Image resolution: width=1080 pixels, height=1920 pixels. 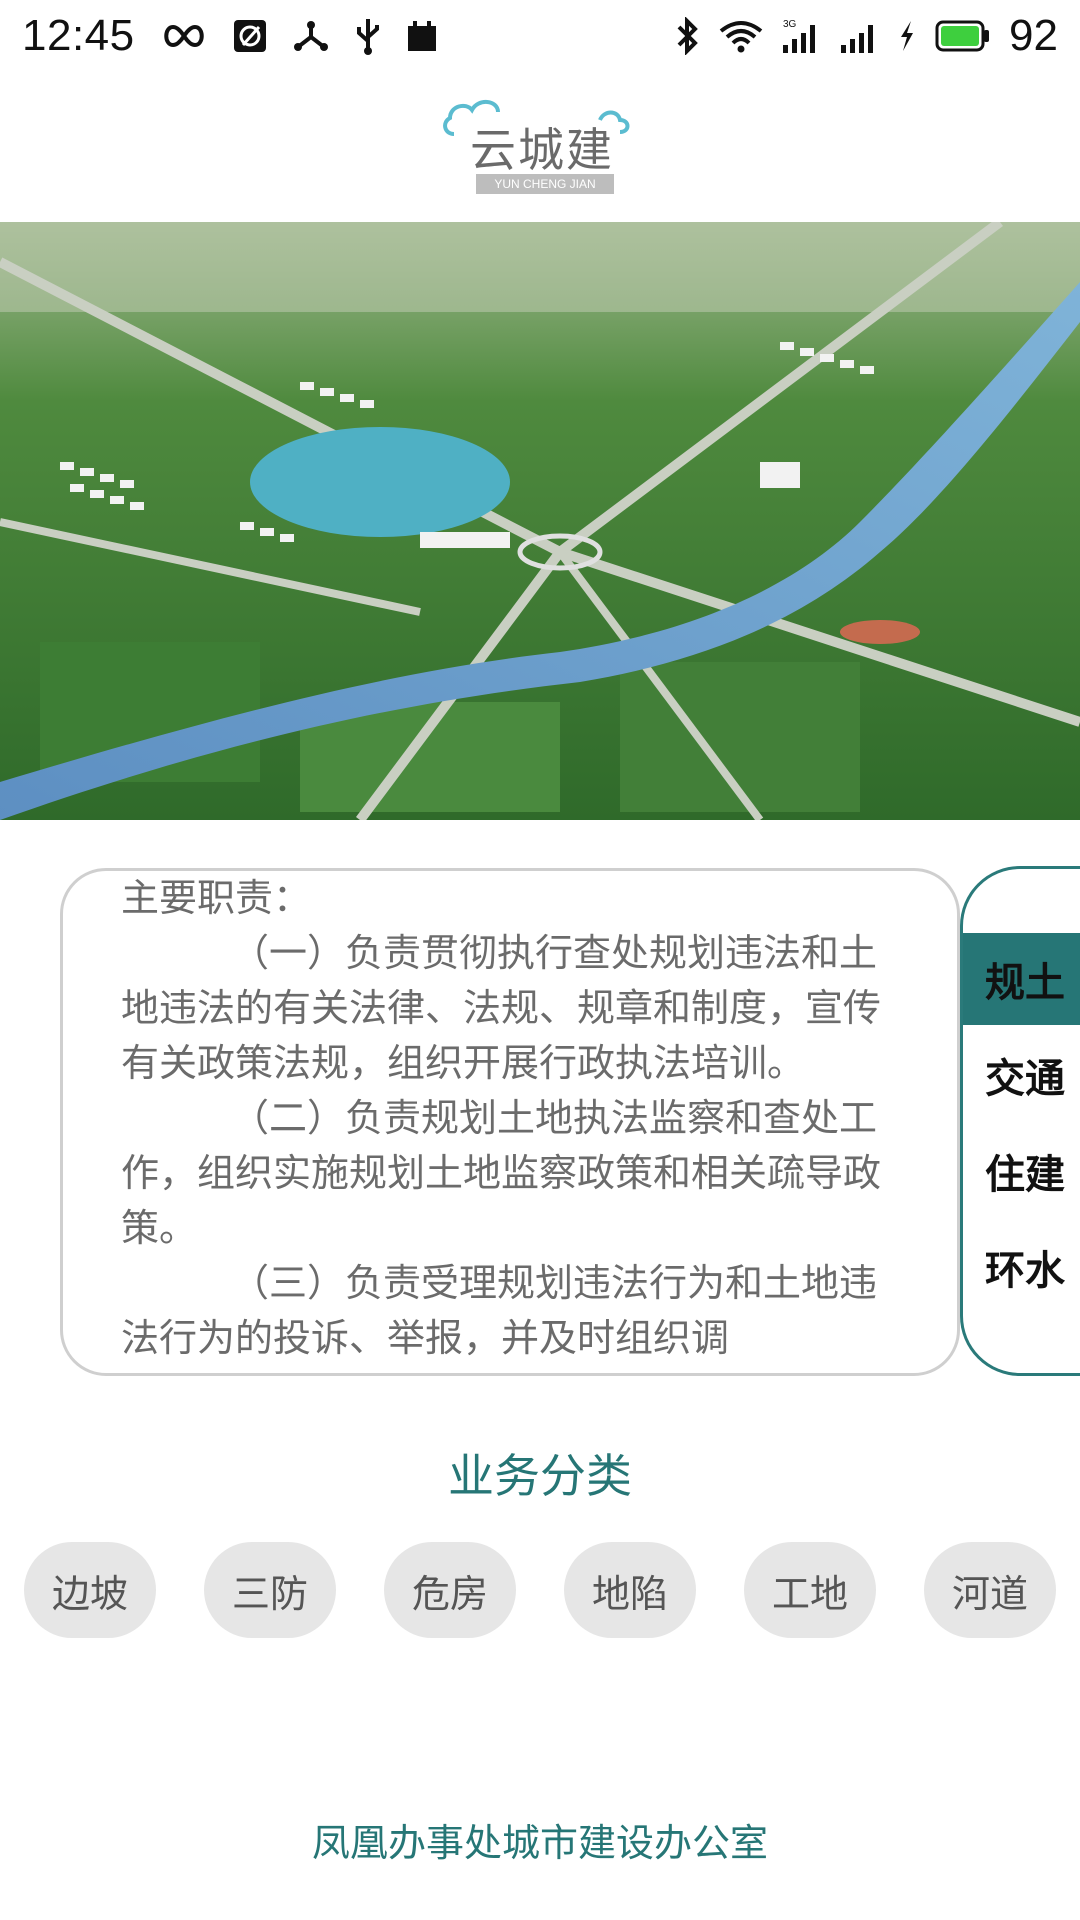 What do you see at coordinates (270, 1590) in the screenshot?
I see `category-chip-sanfang: 三防` at bounding box center [270, 1590].